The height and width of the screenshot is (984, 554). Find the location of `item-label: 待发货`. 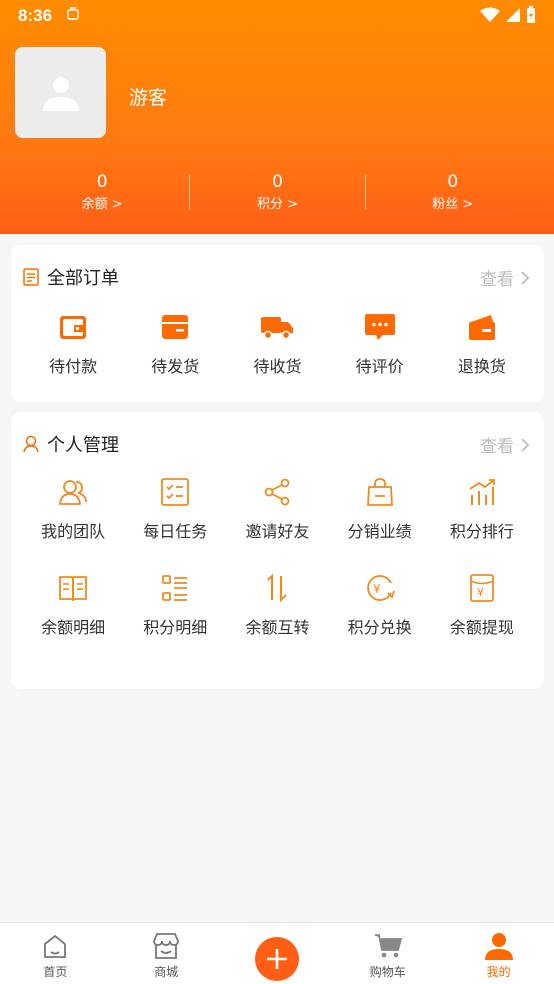

item-label: 待发货 is located at coordinates (175, 366).